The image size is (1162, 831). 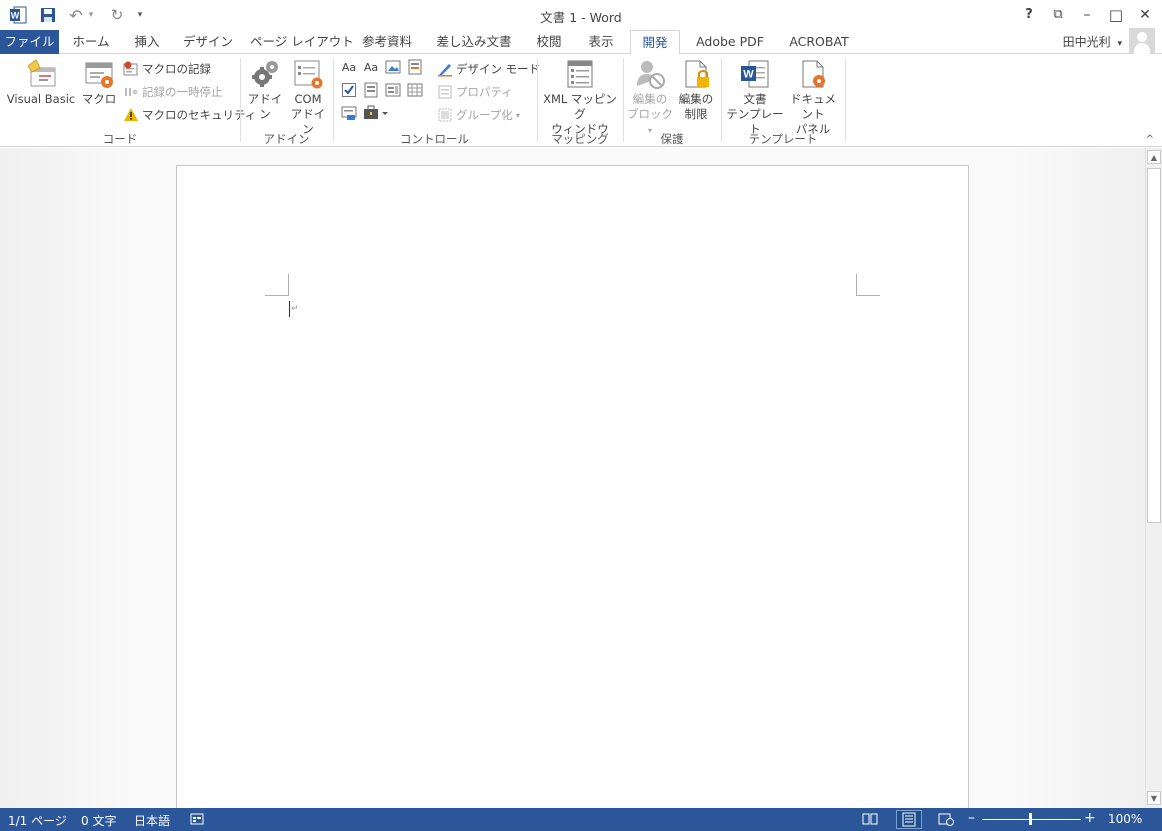 I want to click on xml-mapping-pane-button: XML マッピング ウィンドウ, so click(x=580, y=97).